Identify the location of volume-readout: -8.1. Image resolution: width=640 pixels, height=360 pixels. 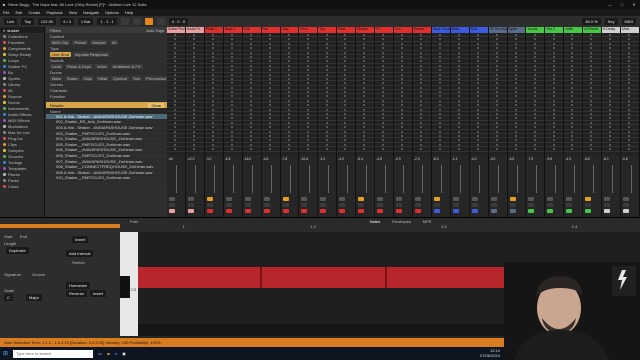
(606, 159).